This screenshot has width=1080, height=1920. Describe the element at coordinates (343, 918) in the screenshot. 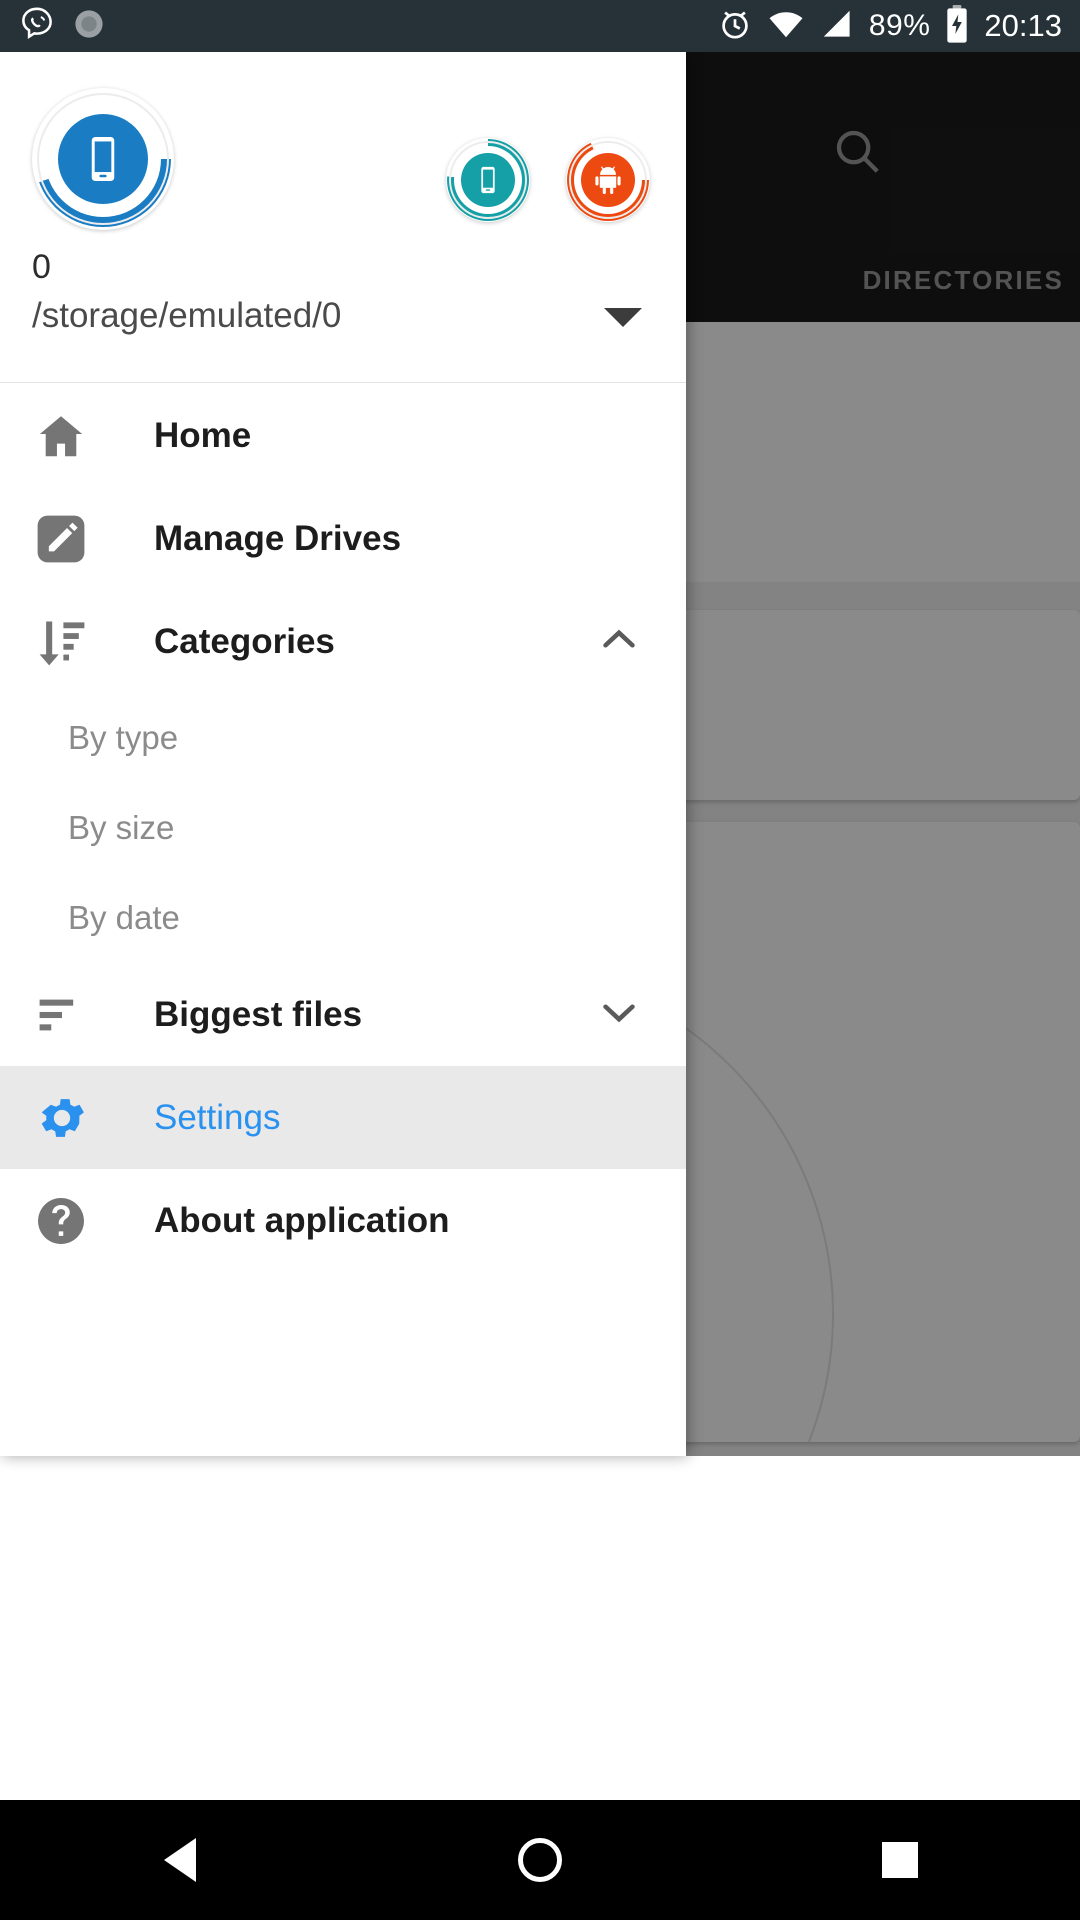

I see `sidebar-subitem-by-date: By date` at that location.